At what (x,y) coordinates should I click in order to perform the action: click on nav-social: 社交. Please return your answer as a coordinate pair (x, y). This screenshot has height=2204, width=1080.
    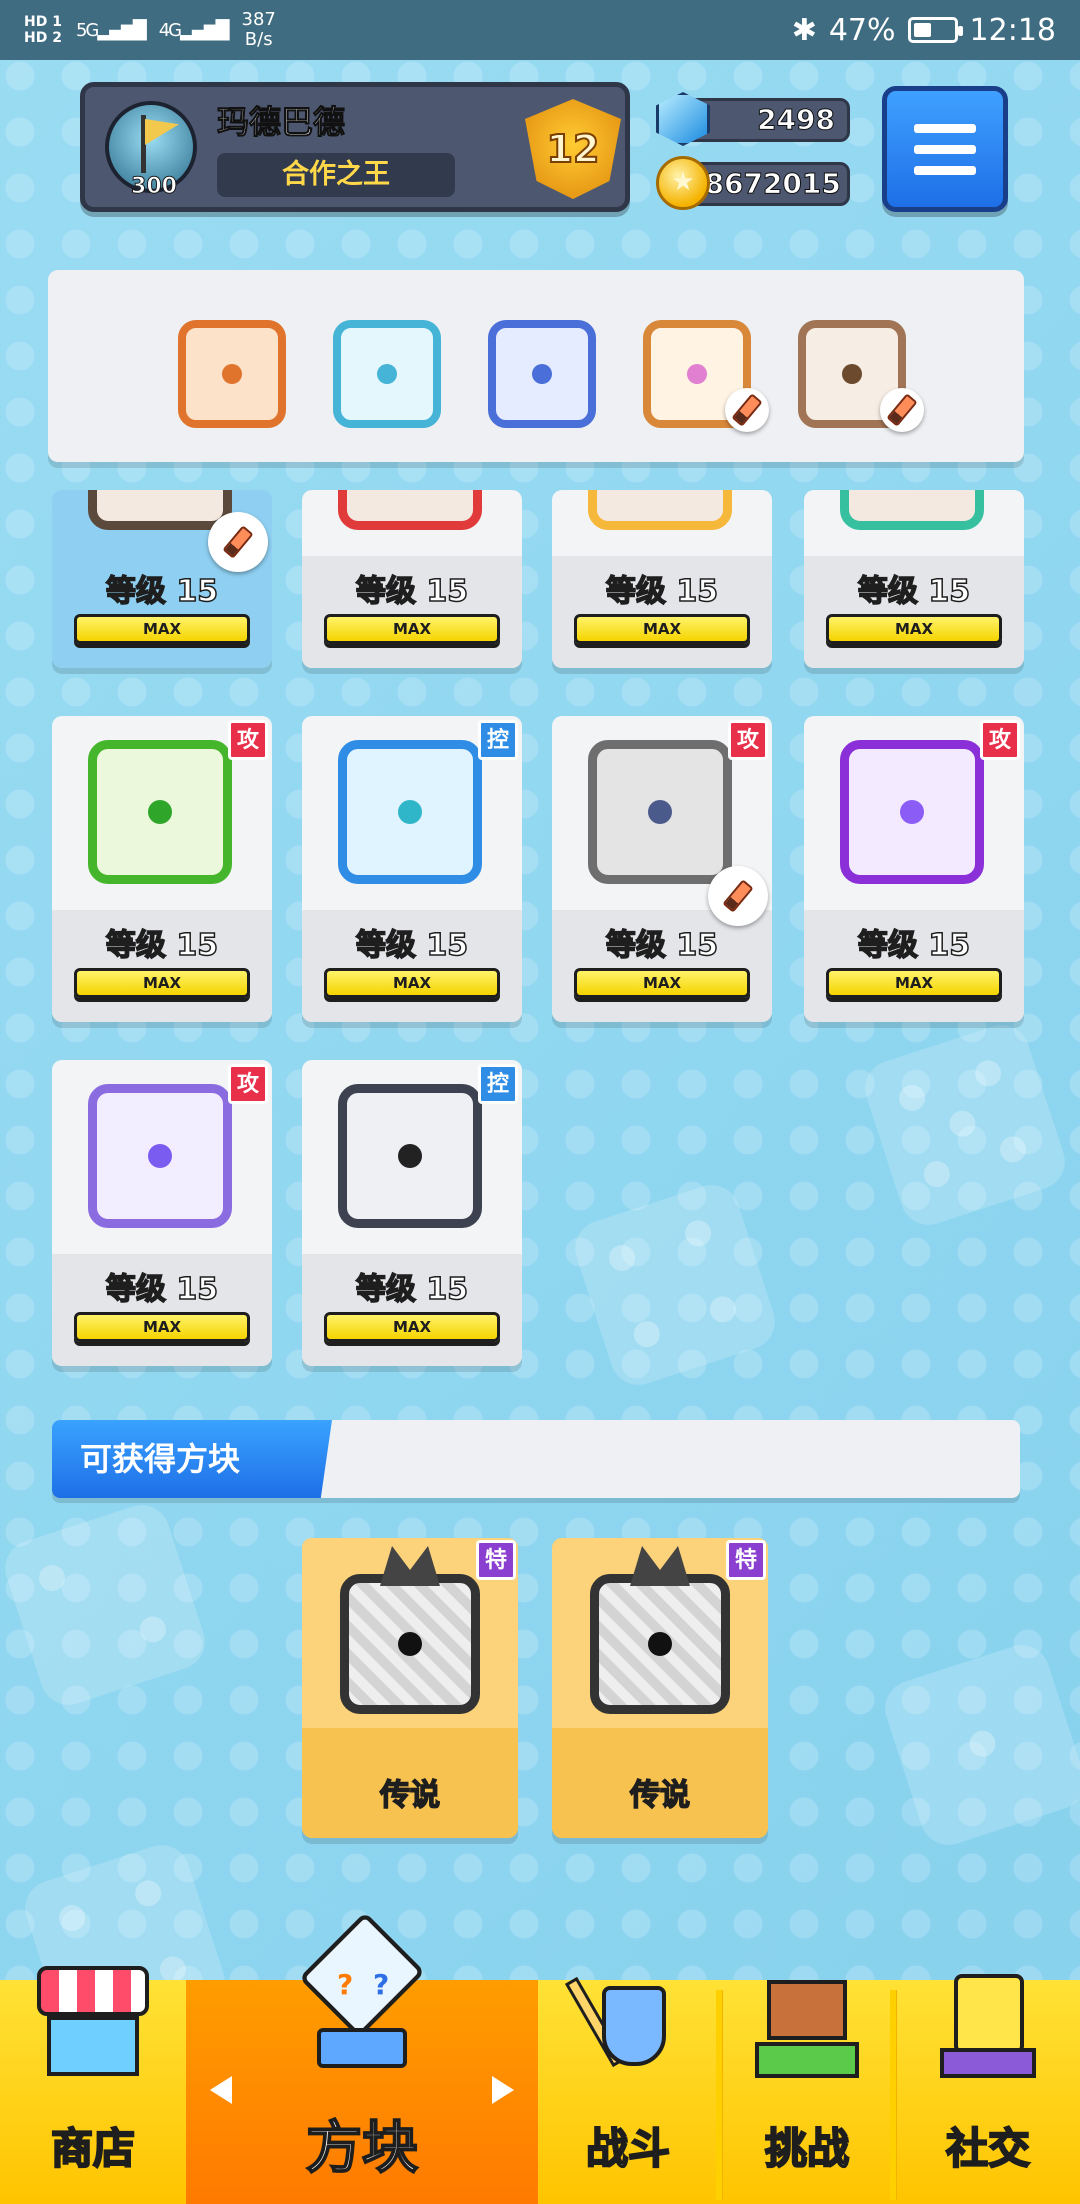
    Looking at the image, I should click on (988, 2089).